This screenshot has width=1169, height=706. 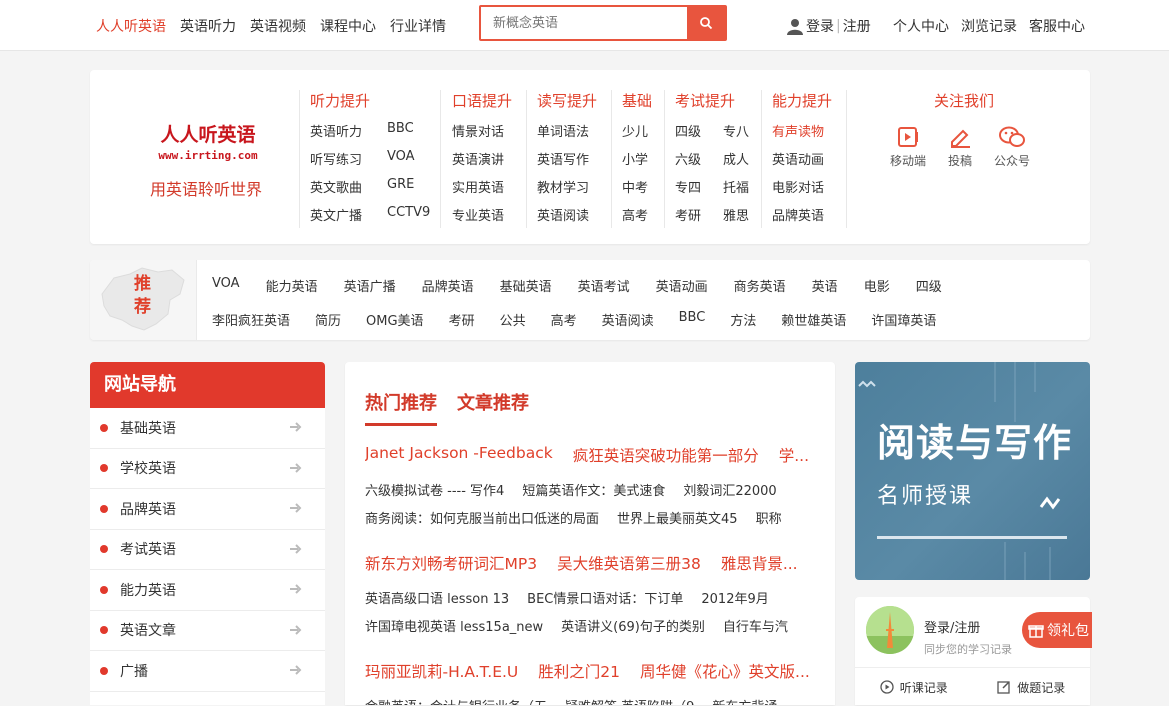 I want to click on category-link: 英文歌曲, so click(x=348, y=186).